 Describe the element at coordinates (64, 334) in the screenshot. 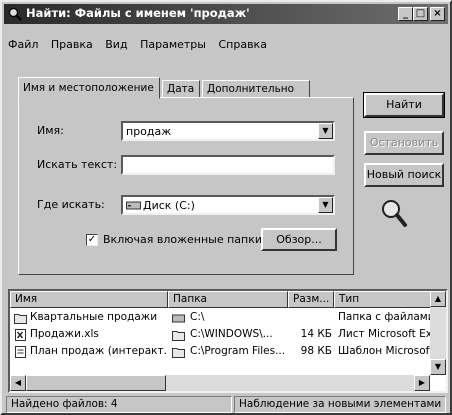

I see `result-name: Продажи.xls` at that location.